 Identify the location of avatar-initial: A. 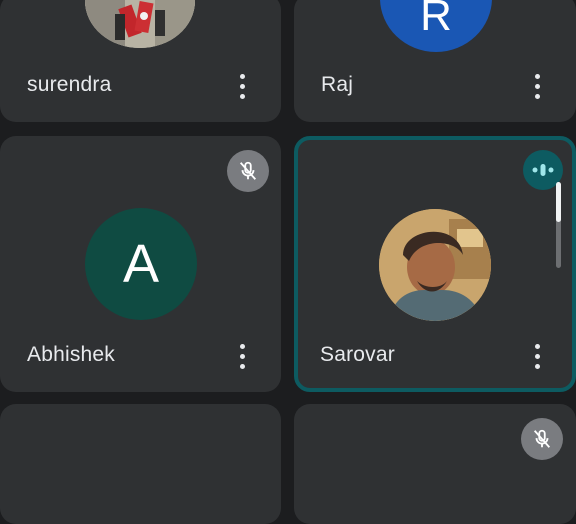
(141, 264).